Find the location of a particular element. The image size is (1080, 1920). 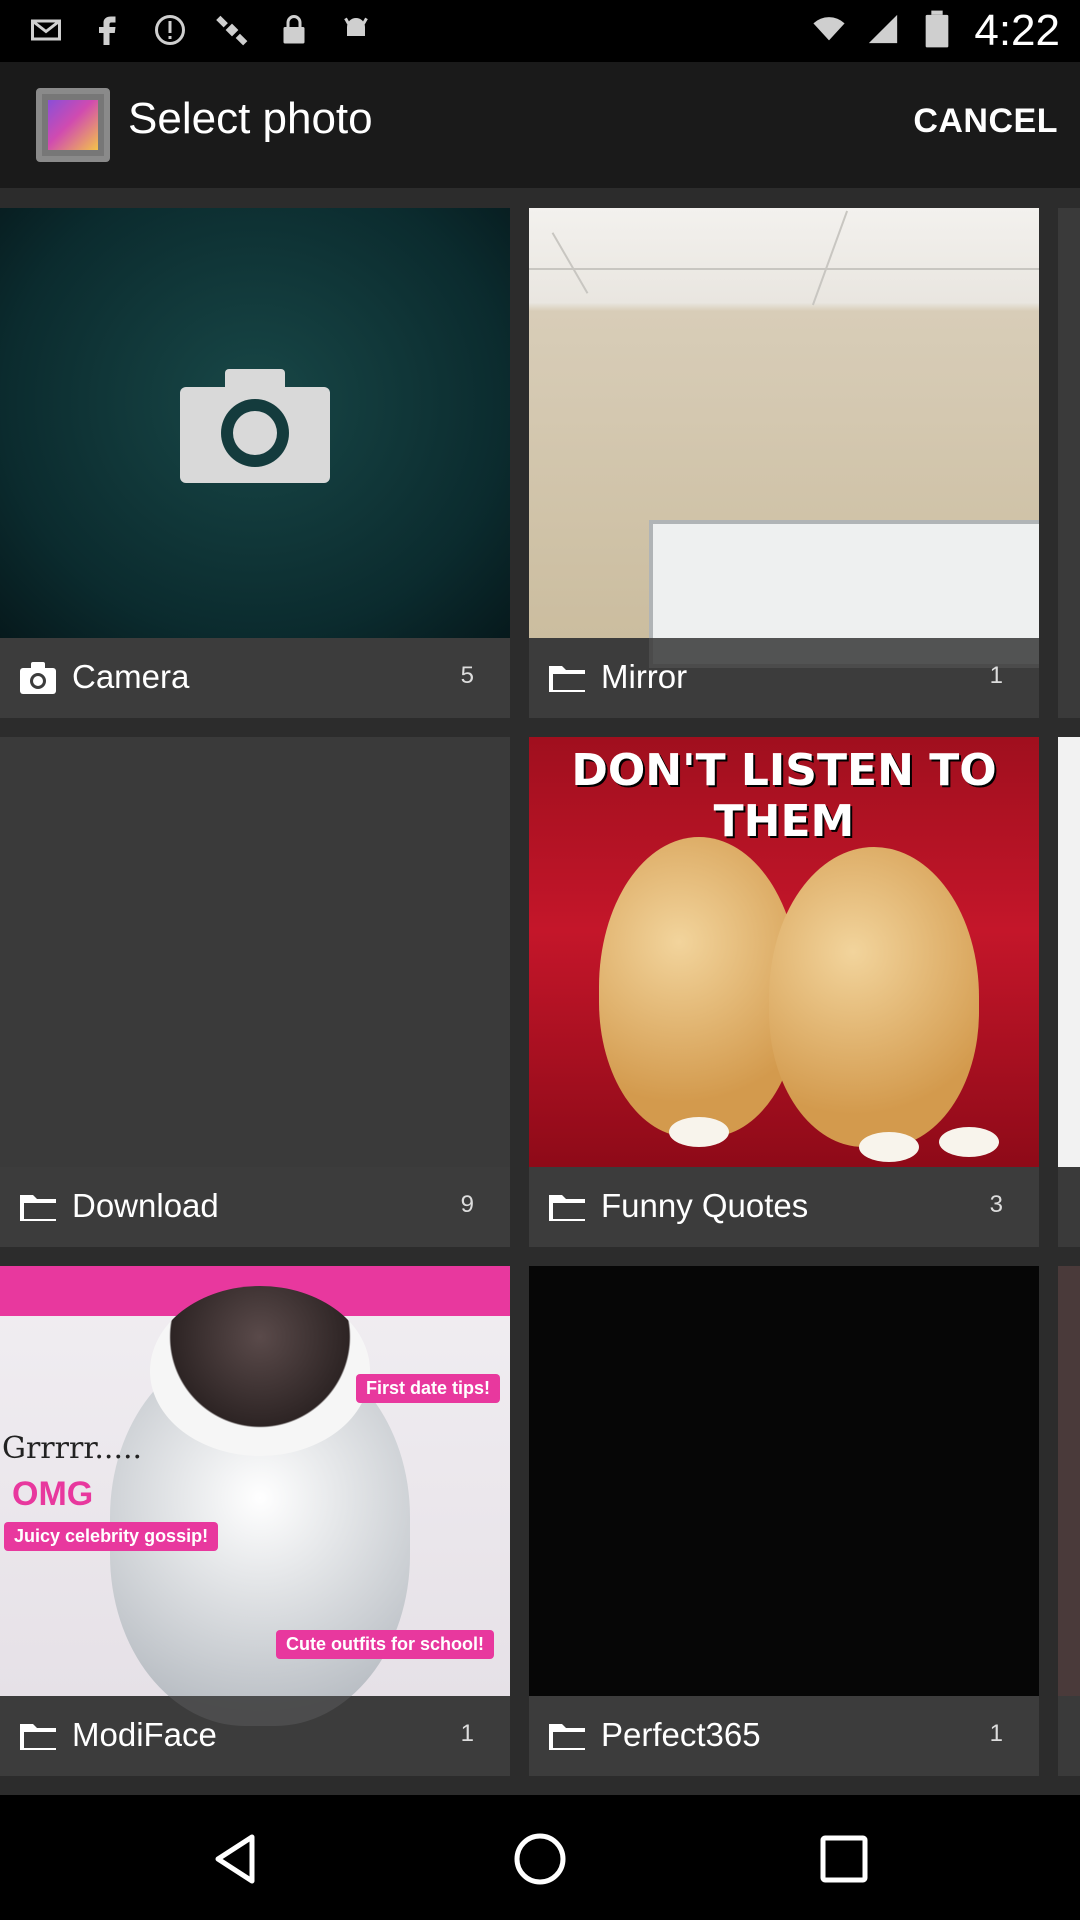

cancel-button: CANCEL is located at coordinates (985, 121).